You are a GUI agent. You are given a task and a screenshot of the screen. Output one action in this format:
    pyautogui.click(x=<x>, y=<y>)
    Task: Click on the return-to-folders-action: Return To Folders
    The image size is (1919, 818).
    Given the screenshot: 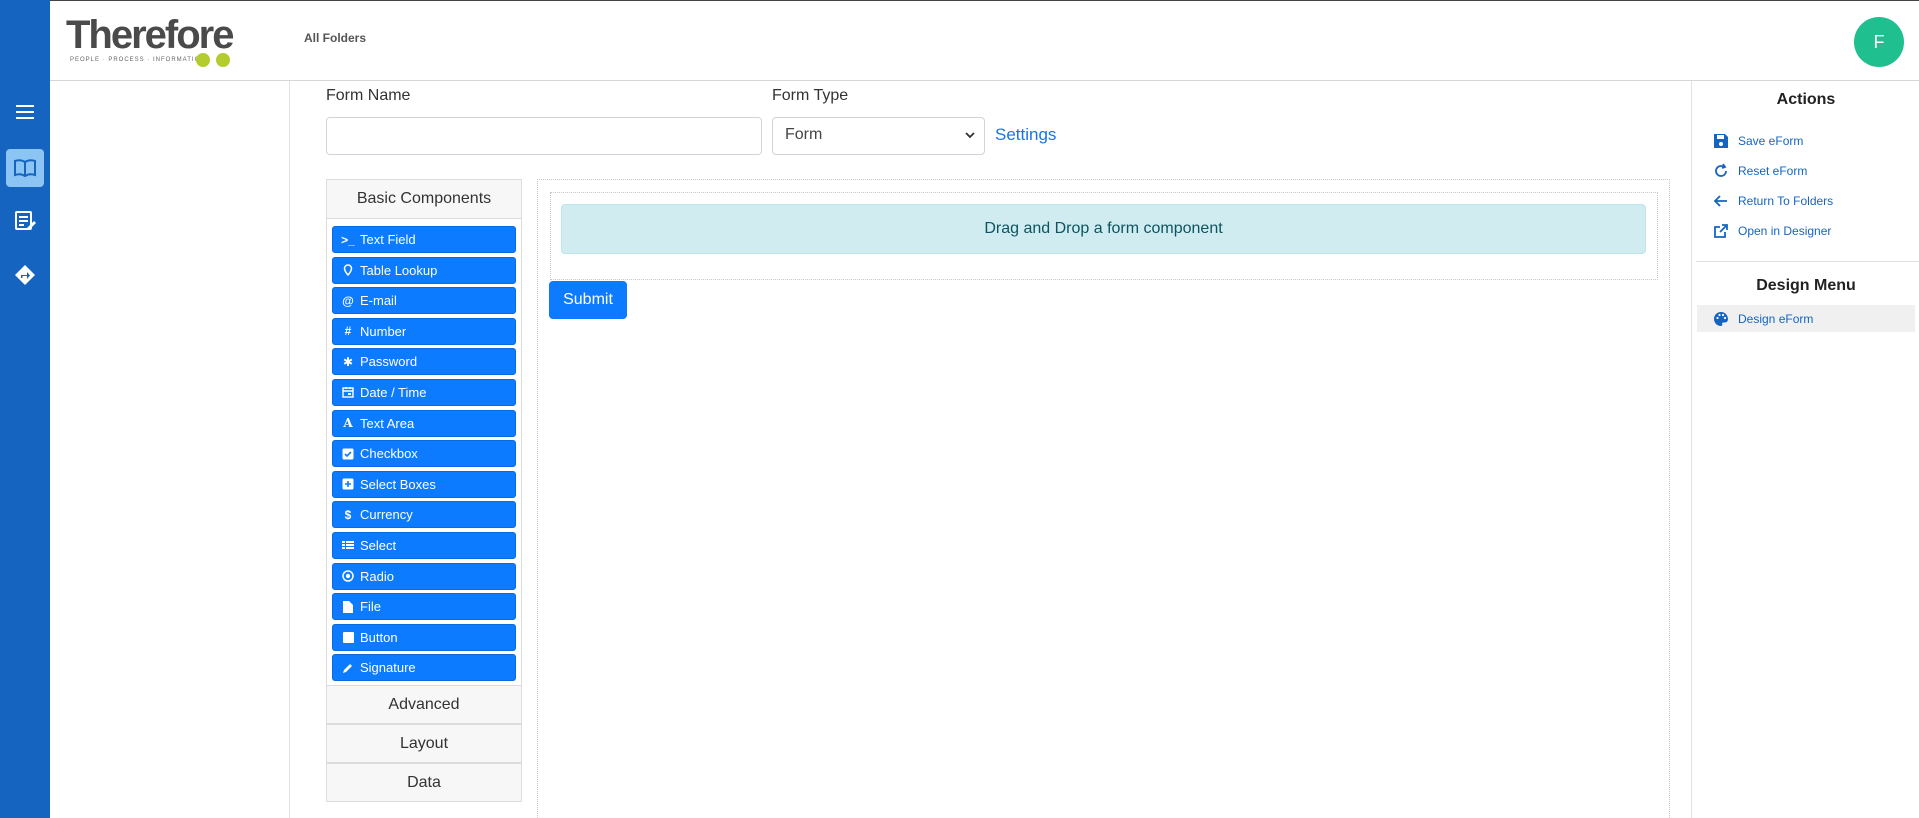 What is the action you would take?
    pyautogui.click(x=1773, y=201)
    